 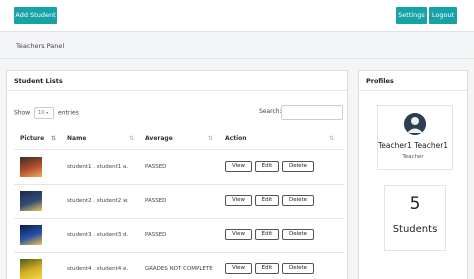 What do you see at coordinates (411, 15) in the screenshot?
I see `settings-button: Settings` at bounding box center [411, 15].